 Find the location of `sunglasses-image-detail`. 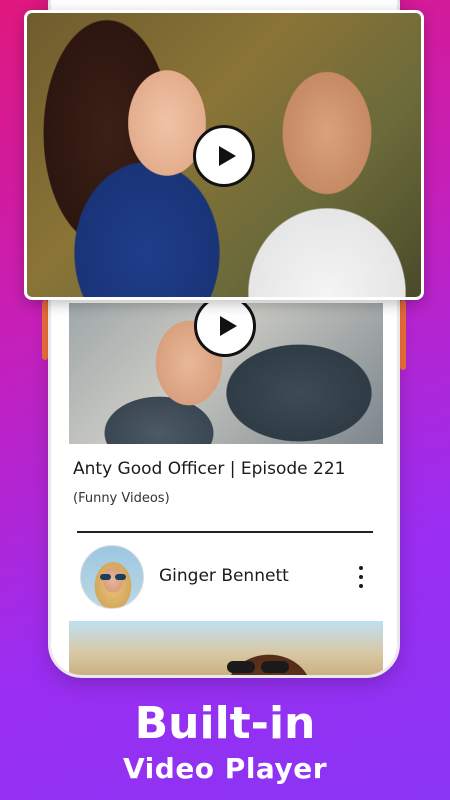

sunglasses-image-detail is located at coordinates (259, 667).